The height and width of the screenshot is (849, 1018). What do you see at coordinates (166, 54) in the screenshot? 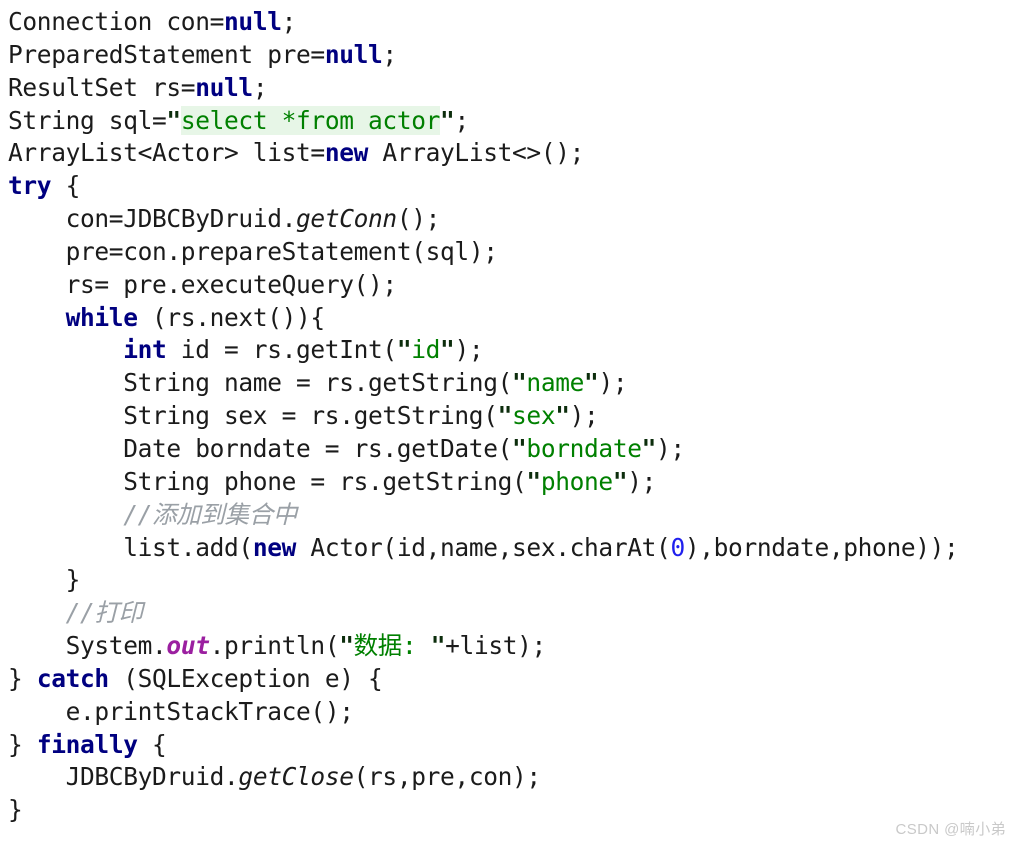
I see `code-token-plain: PreparedStatement pre=` at bounding box center [166, 54].